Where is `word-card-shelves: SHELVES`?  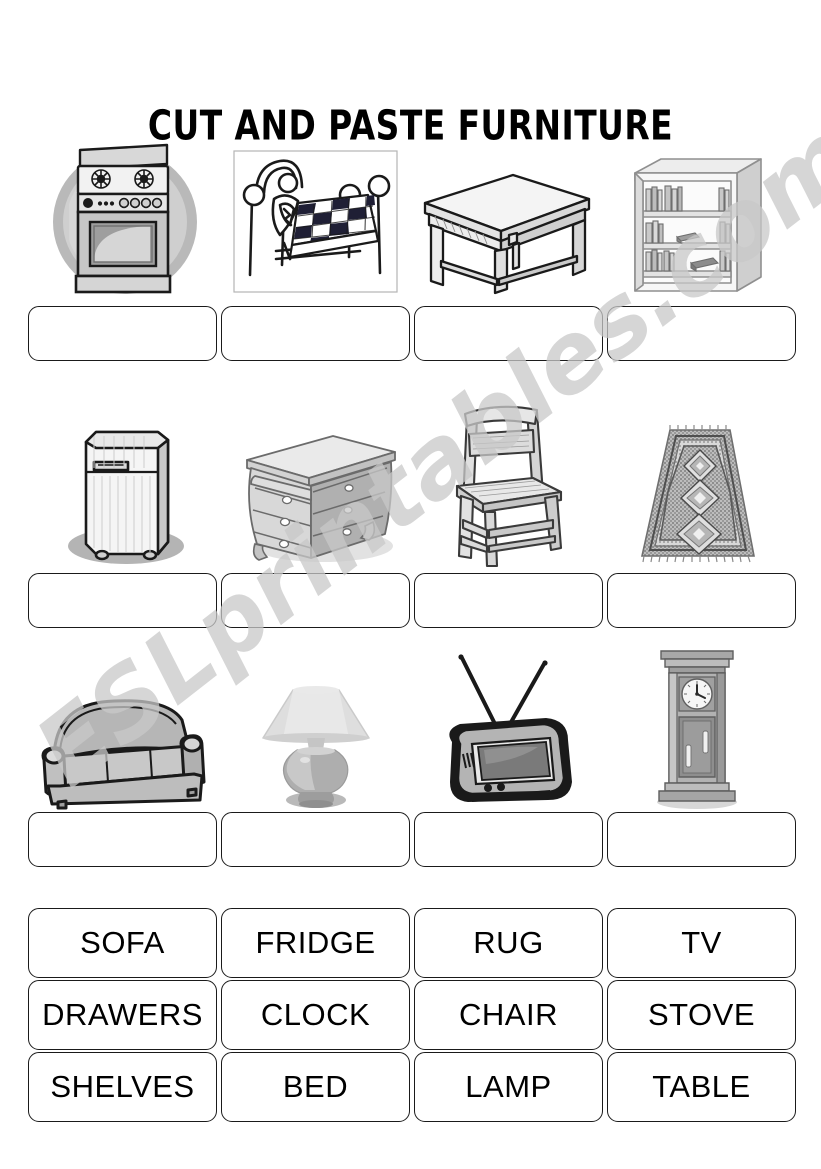
word-card-shelves: SHELVES is located at coordinates (122, 1087).